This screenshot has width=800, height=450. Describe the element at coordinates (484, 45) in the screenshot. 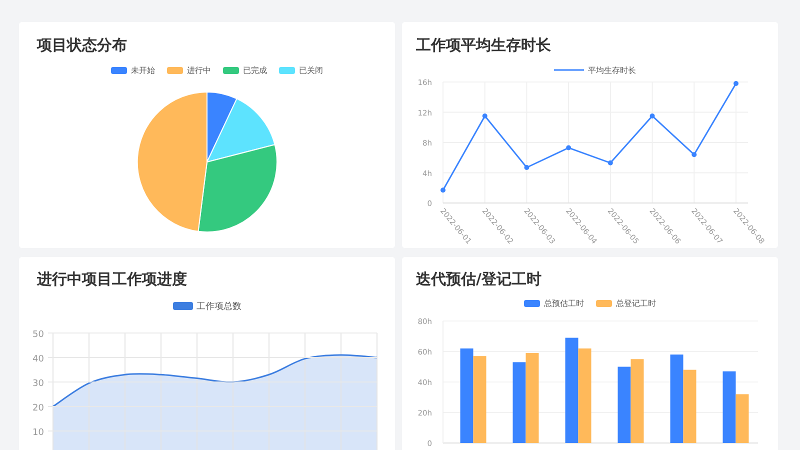

I see `card-title: 工作项平均生存时长` at that location.